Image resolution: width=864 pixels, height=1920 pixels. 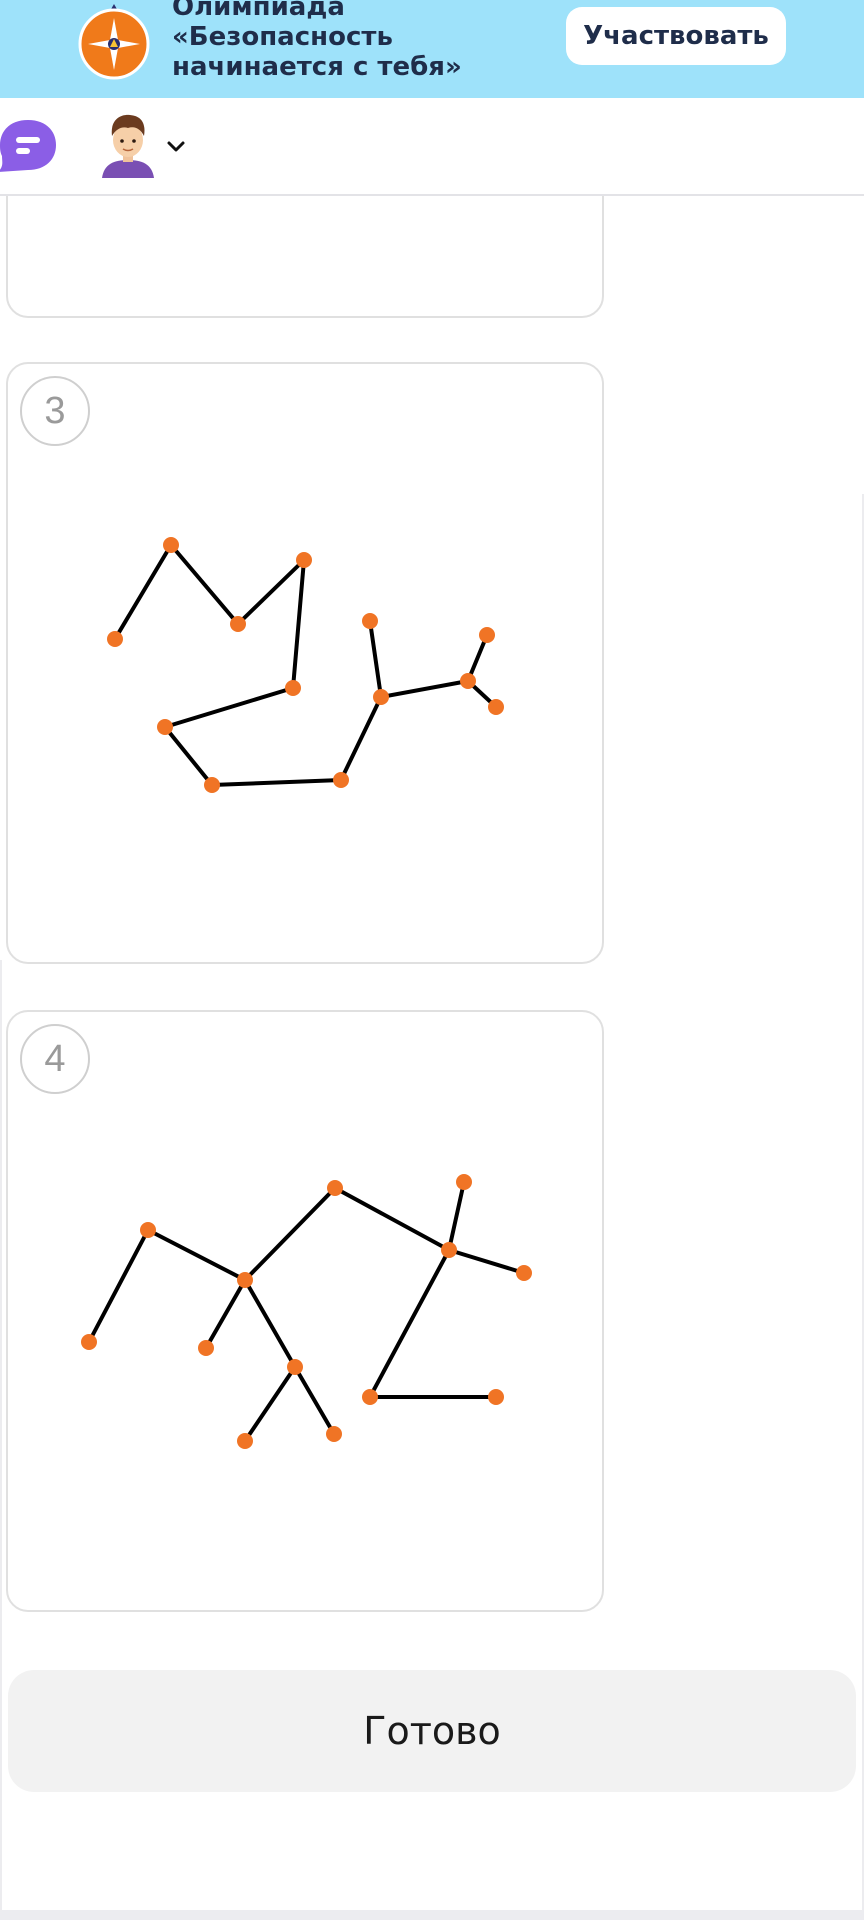 What do you see at coordinates (676, 36) in the screenshot?
I see `participate-button: Участвовать` at bounding box center [676, 36].